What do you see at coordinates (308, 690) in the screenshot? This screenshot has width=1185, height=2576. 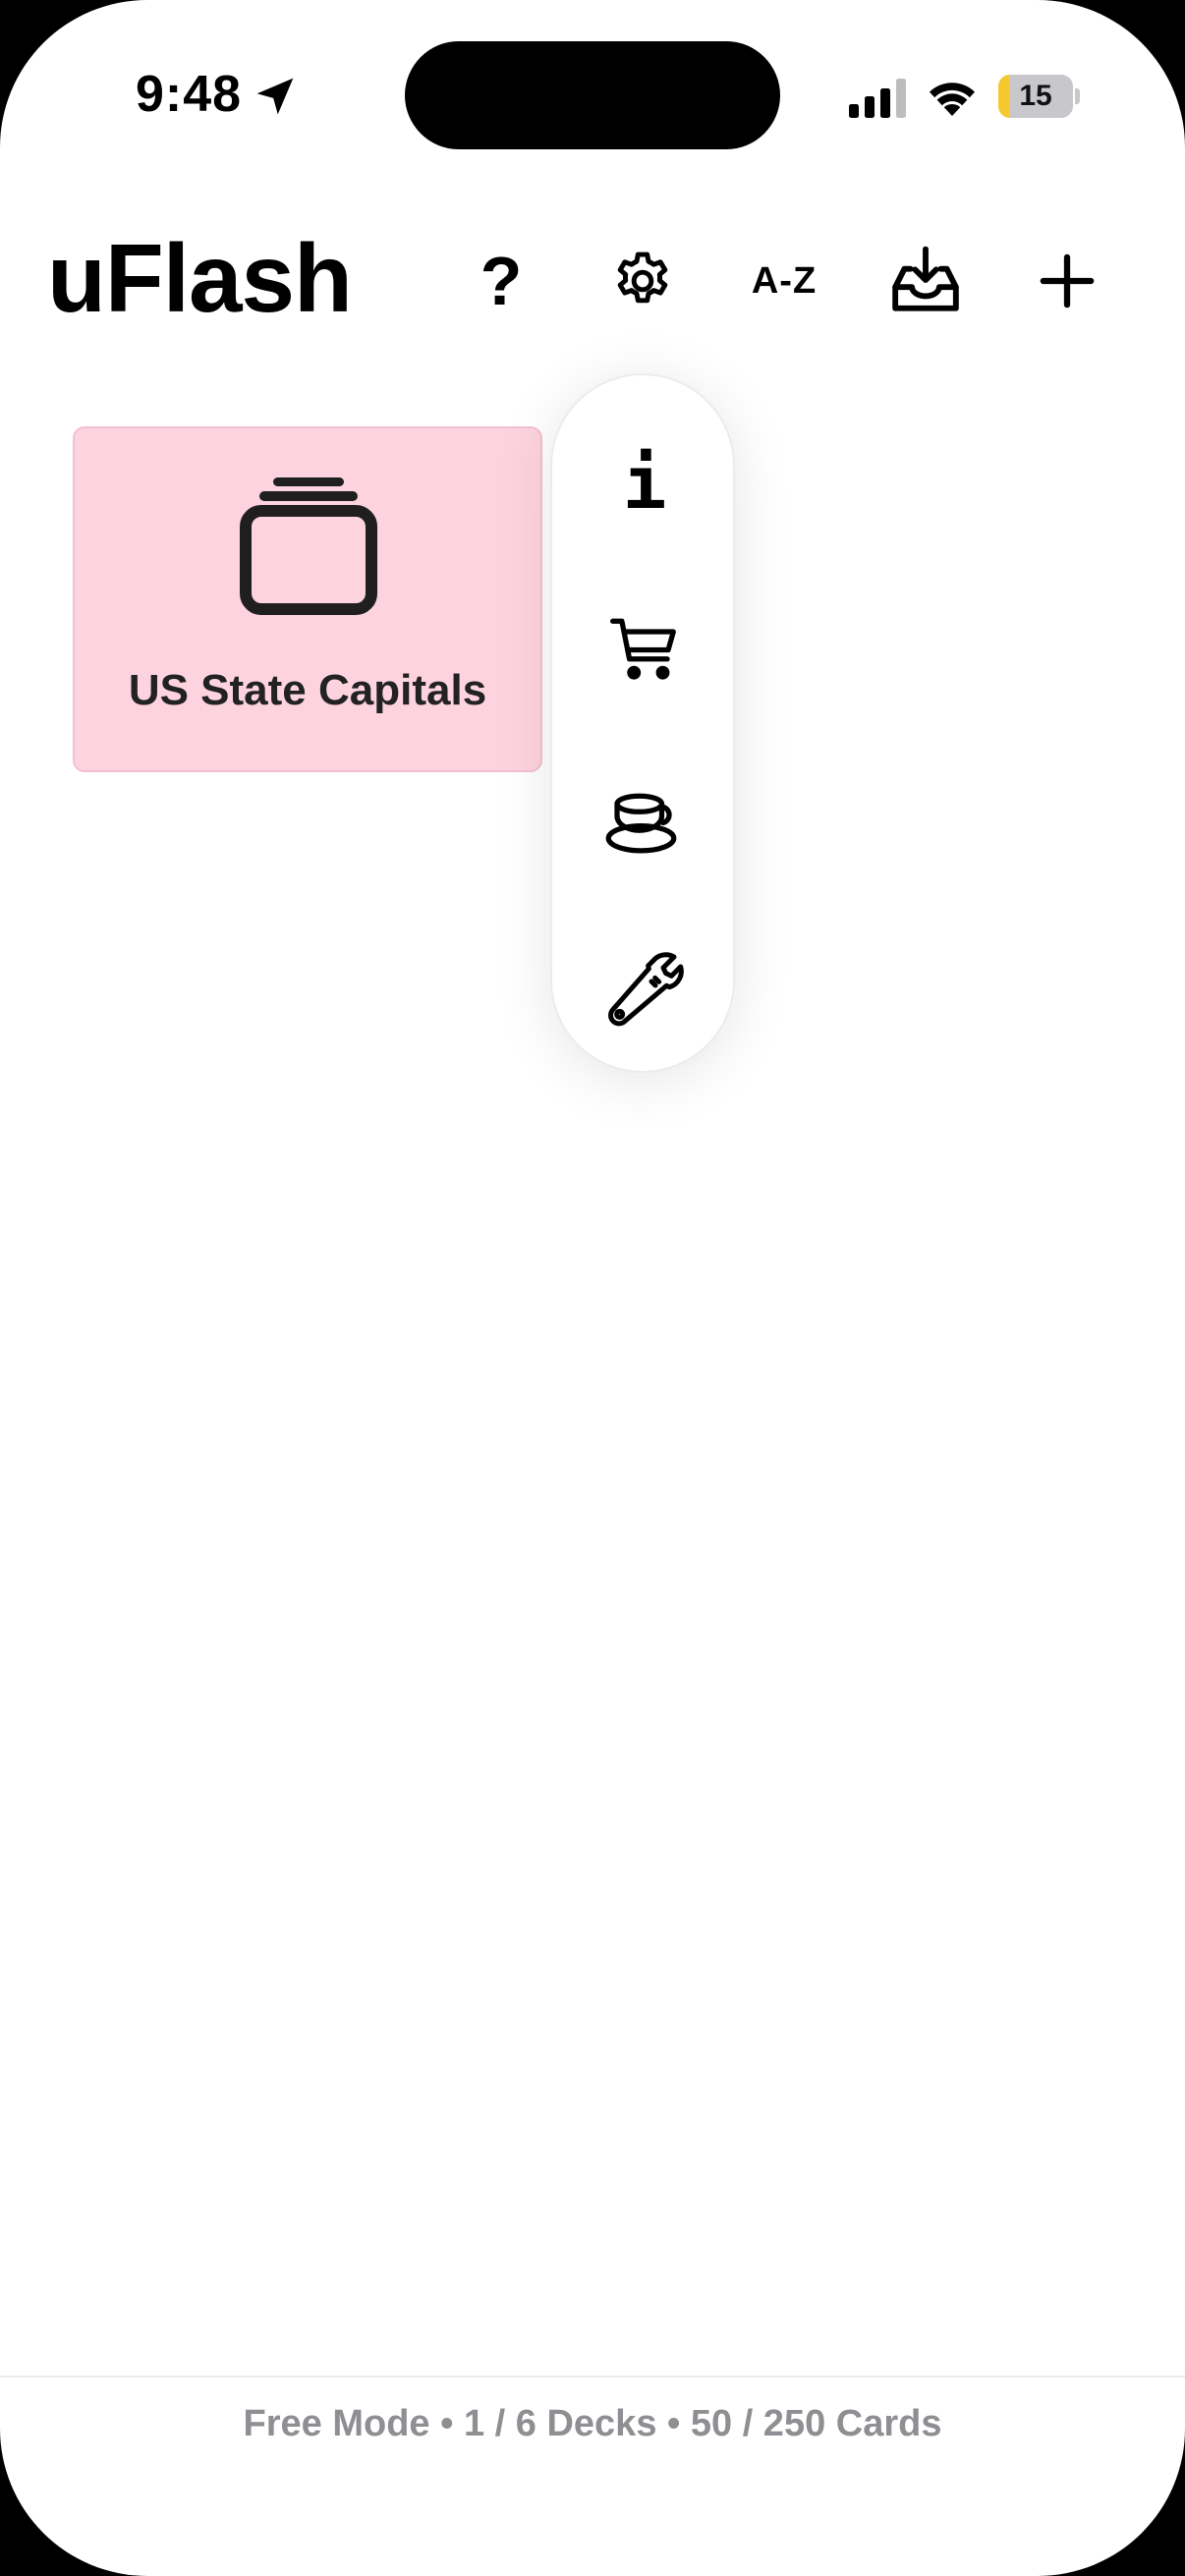 I see `deck-title: US State Capitals` at bounding box center [308, 690].